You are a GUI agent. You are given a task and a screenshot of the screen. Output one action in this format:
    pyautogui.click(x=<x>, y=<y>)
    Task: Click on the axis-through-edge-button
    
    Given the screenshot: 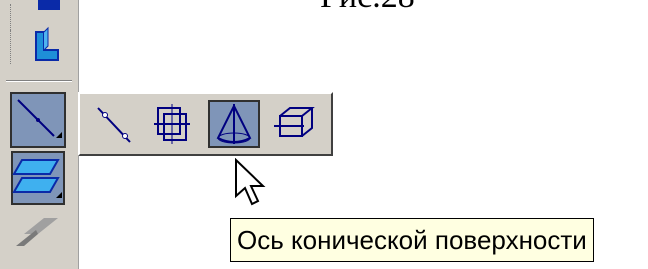 What is the action you would take?
    pyautogui.click(x=296, y=124)
    